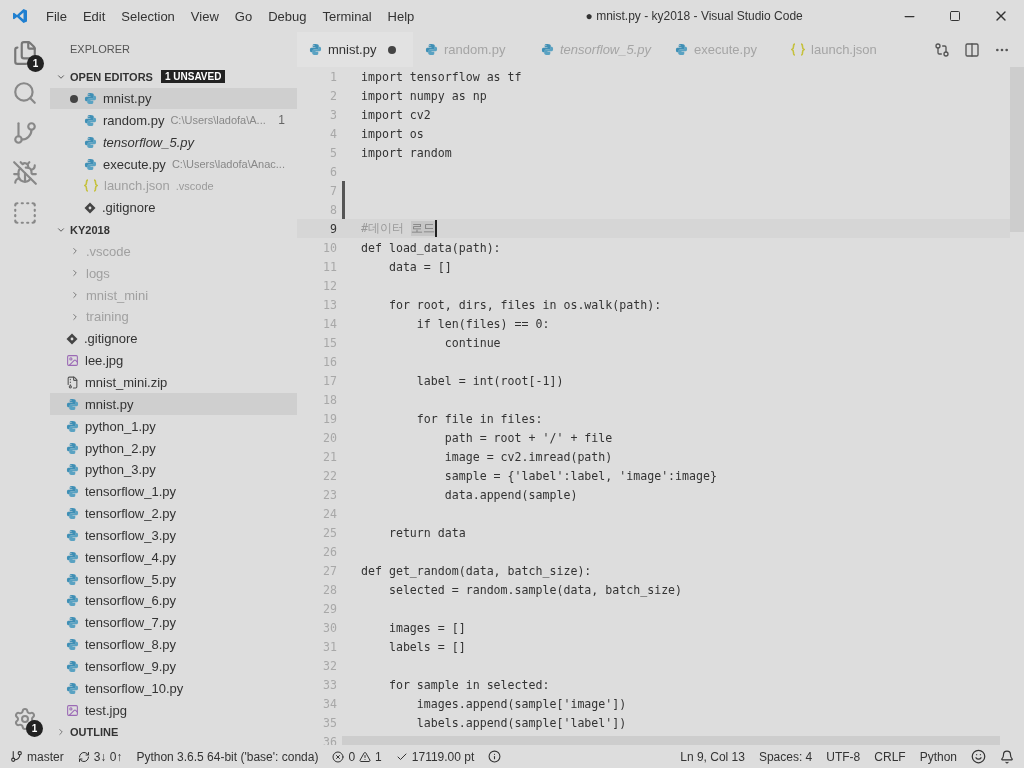 Image resolution: width=1024 pixels, height=768 pixels. What do you see at coordinates (94, 16) in the screenshot?
I see `menu-item: Edit` at bounding box center [94, 16].